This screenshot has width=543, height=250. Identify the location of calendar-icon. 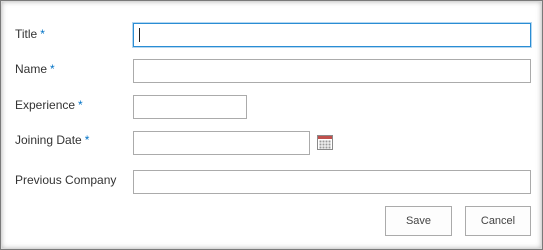
(325, 142).